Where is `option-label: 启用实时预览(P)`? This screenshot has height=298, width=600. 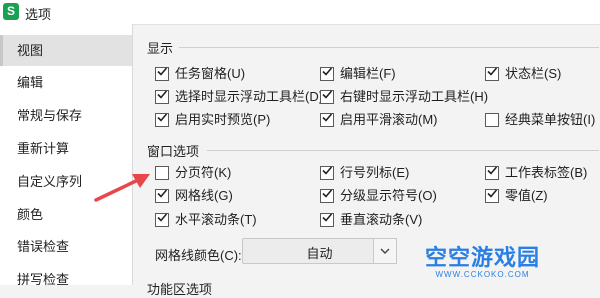 option-label: 启用实时预览(P) is located at coordinates (223, 119).